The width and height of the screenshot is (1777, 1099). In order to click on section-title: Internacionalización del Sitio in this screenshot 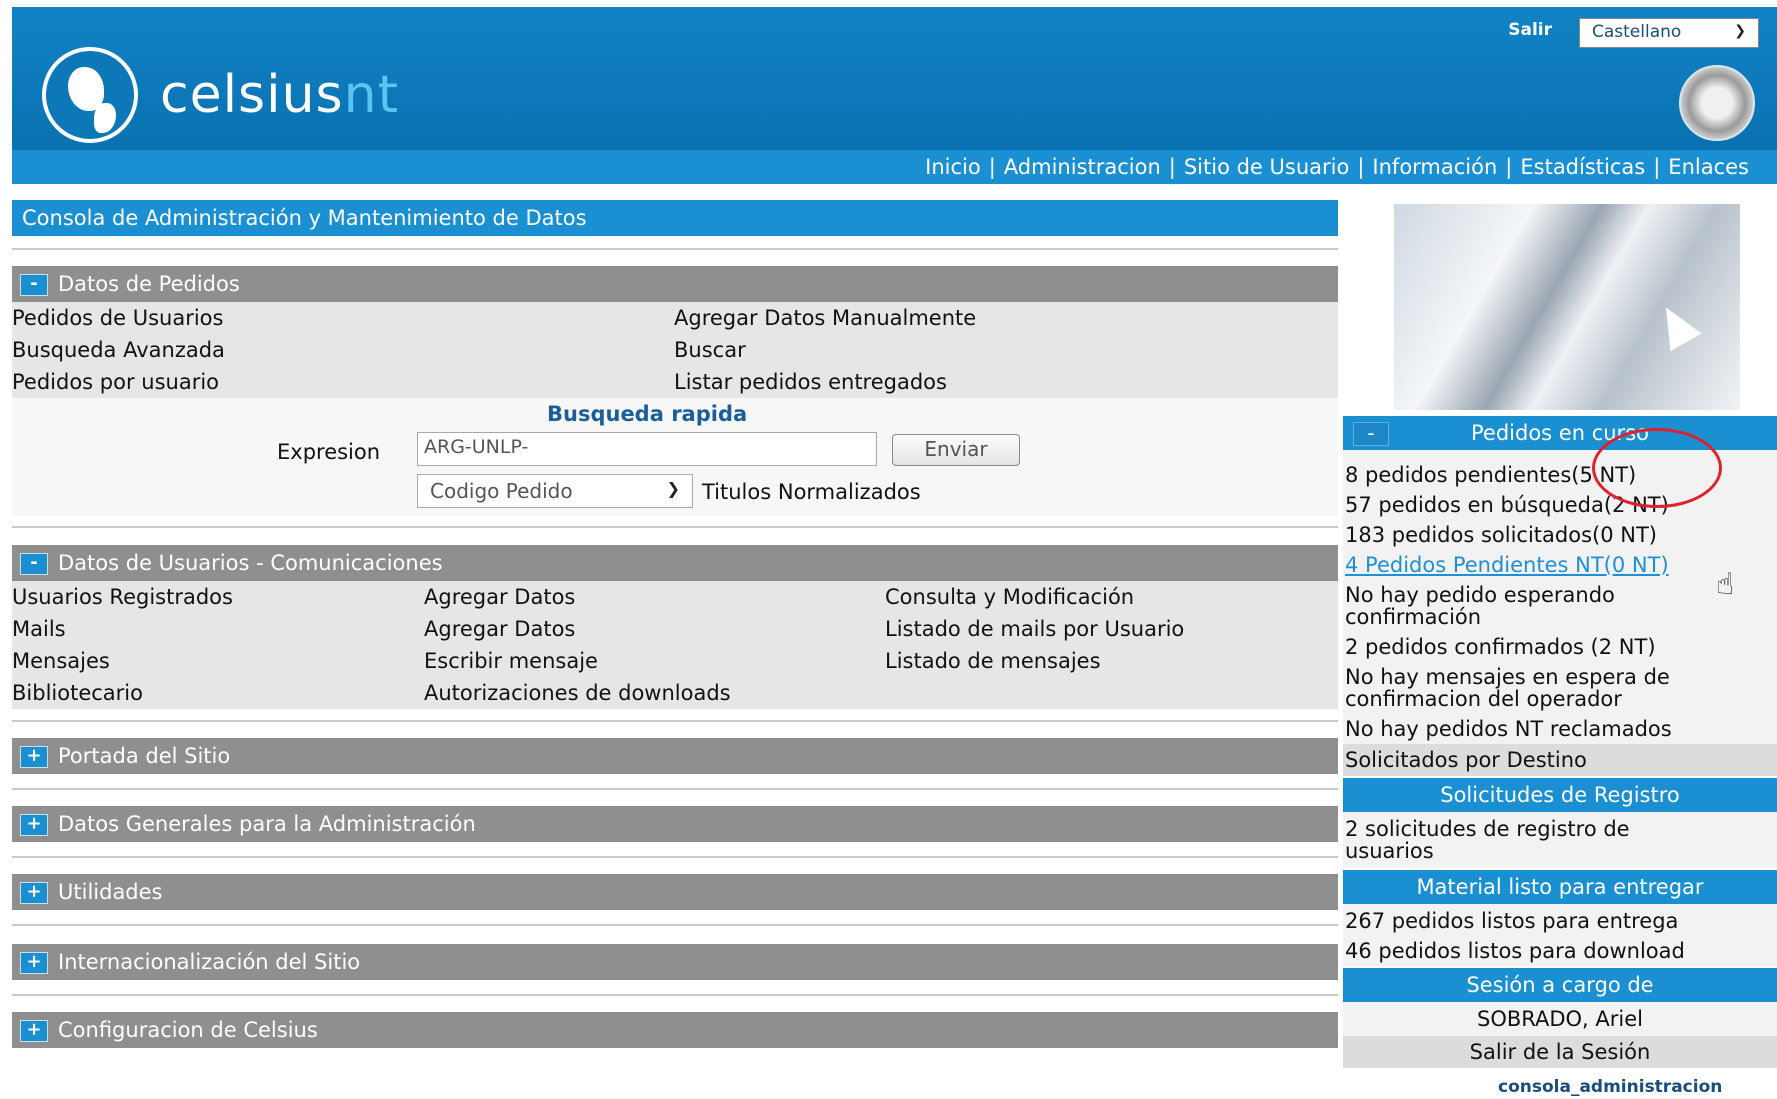, I will do `click(209, 962)`.